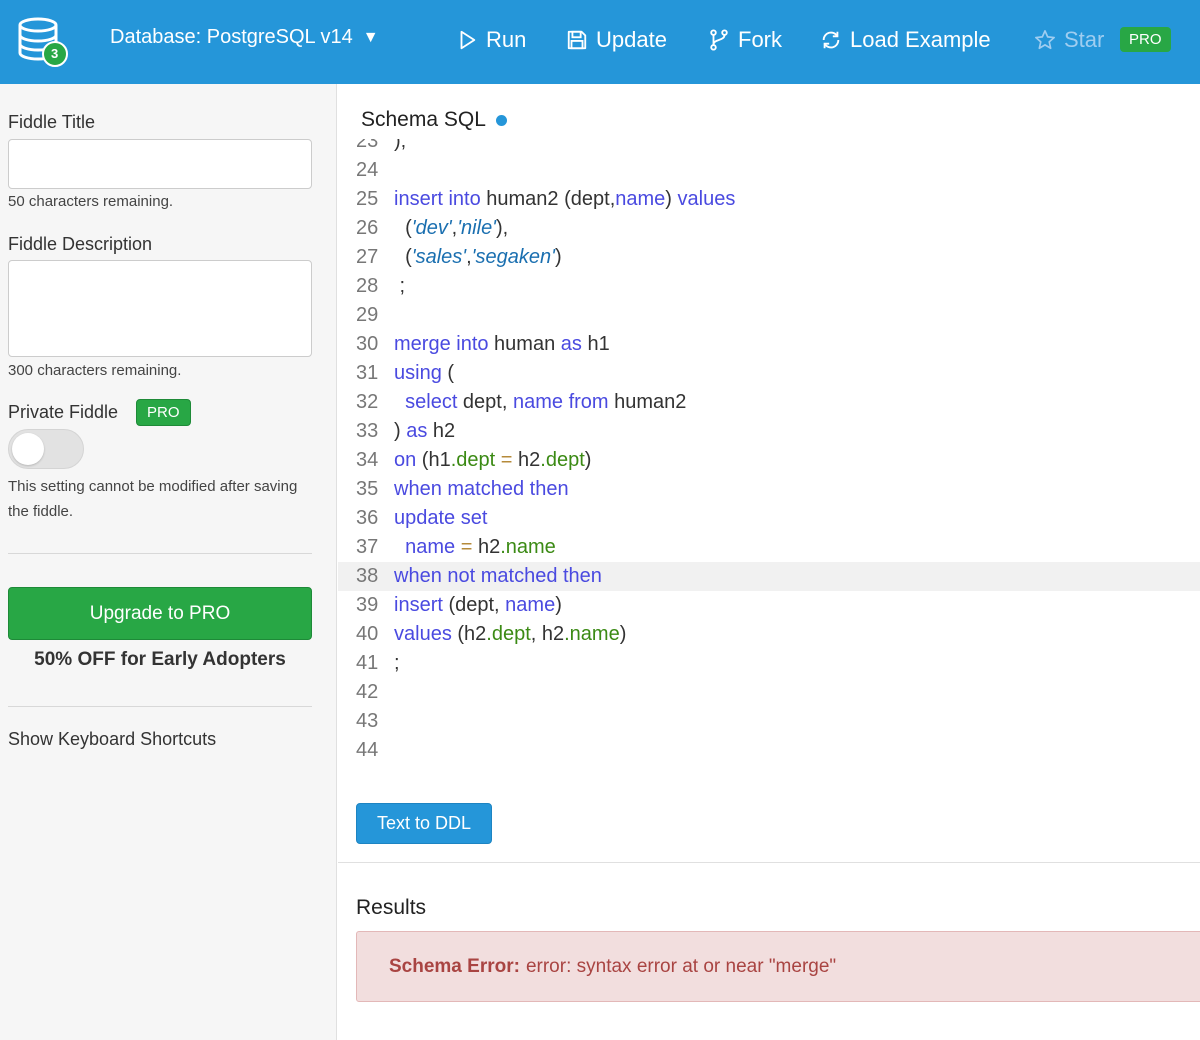 The height and width of the screenshot is (1040, 1200). What do you see at coordinates (769, 199) in the screenshot?
I see `code-line: 25 insert into human2 (dept,name) values` at bounding box center [769, 199].